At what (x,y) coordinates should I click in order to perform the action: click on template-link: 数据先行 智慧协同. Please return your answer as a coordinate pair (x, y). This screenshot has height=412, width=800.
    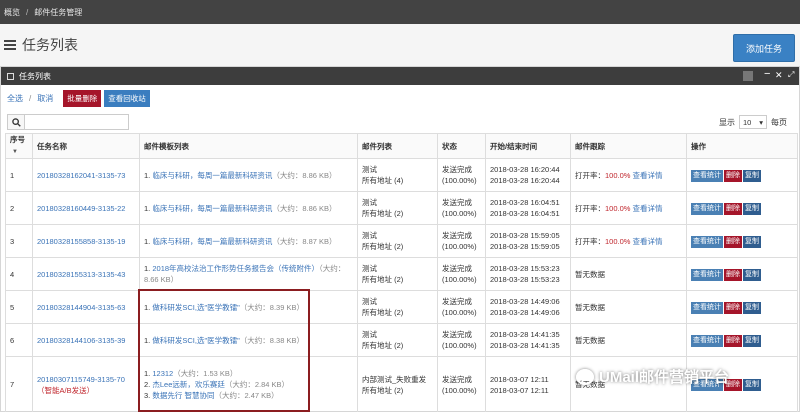
    Looking at the image, I should click on (183, 395).